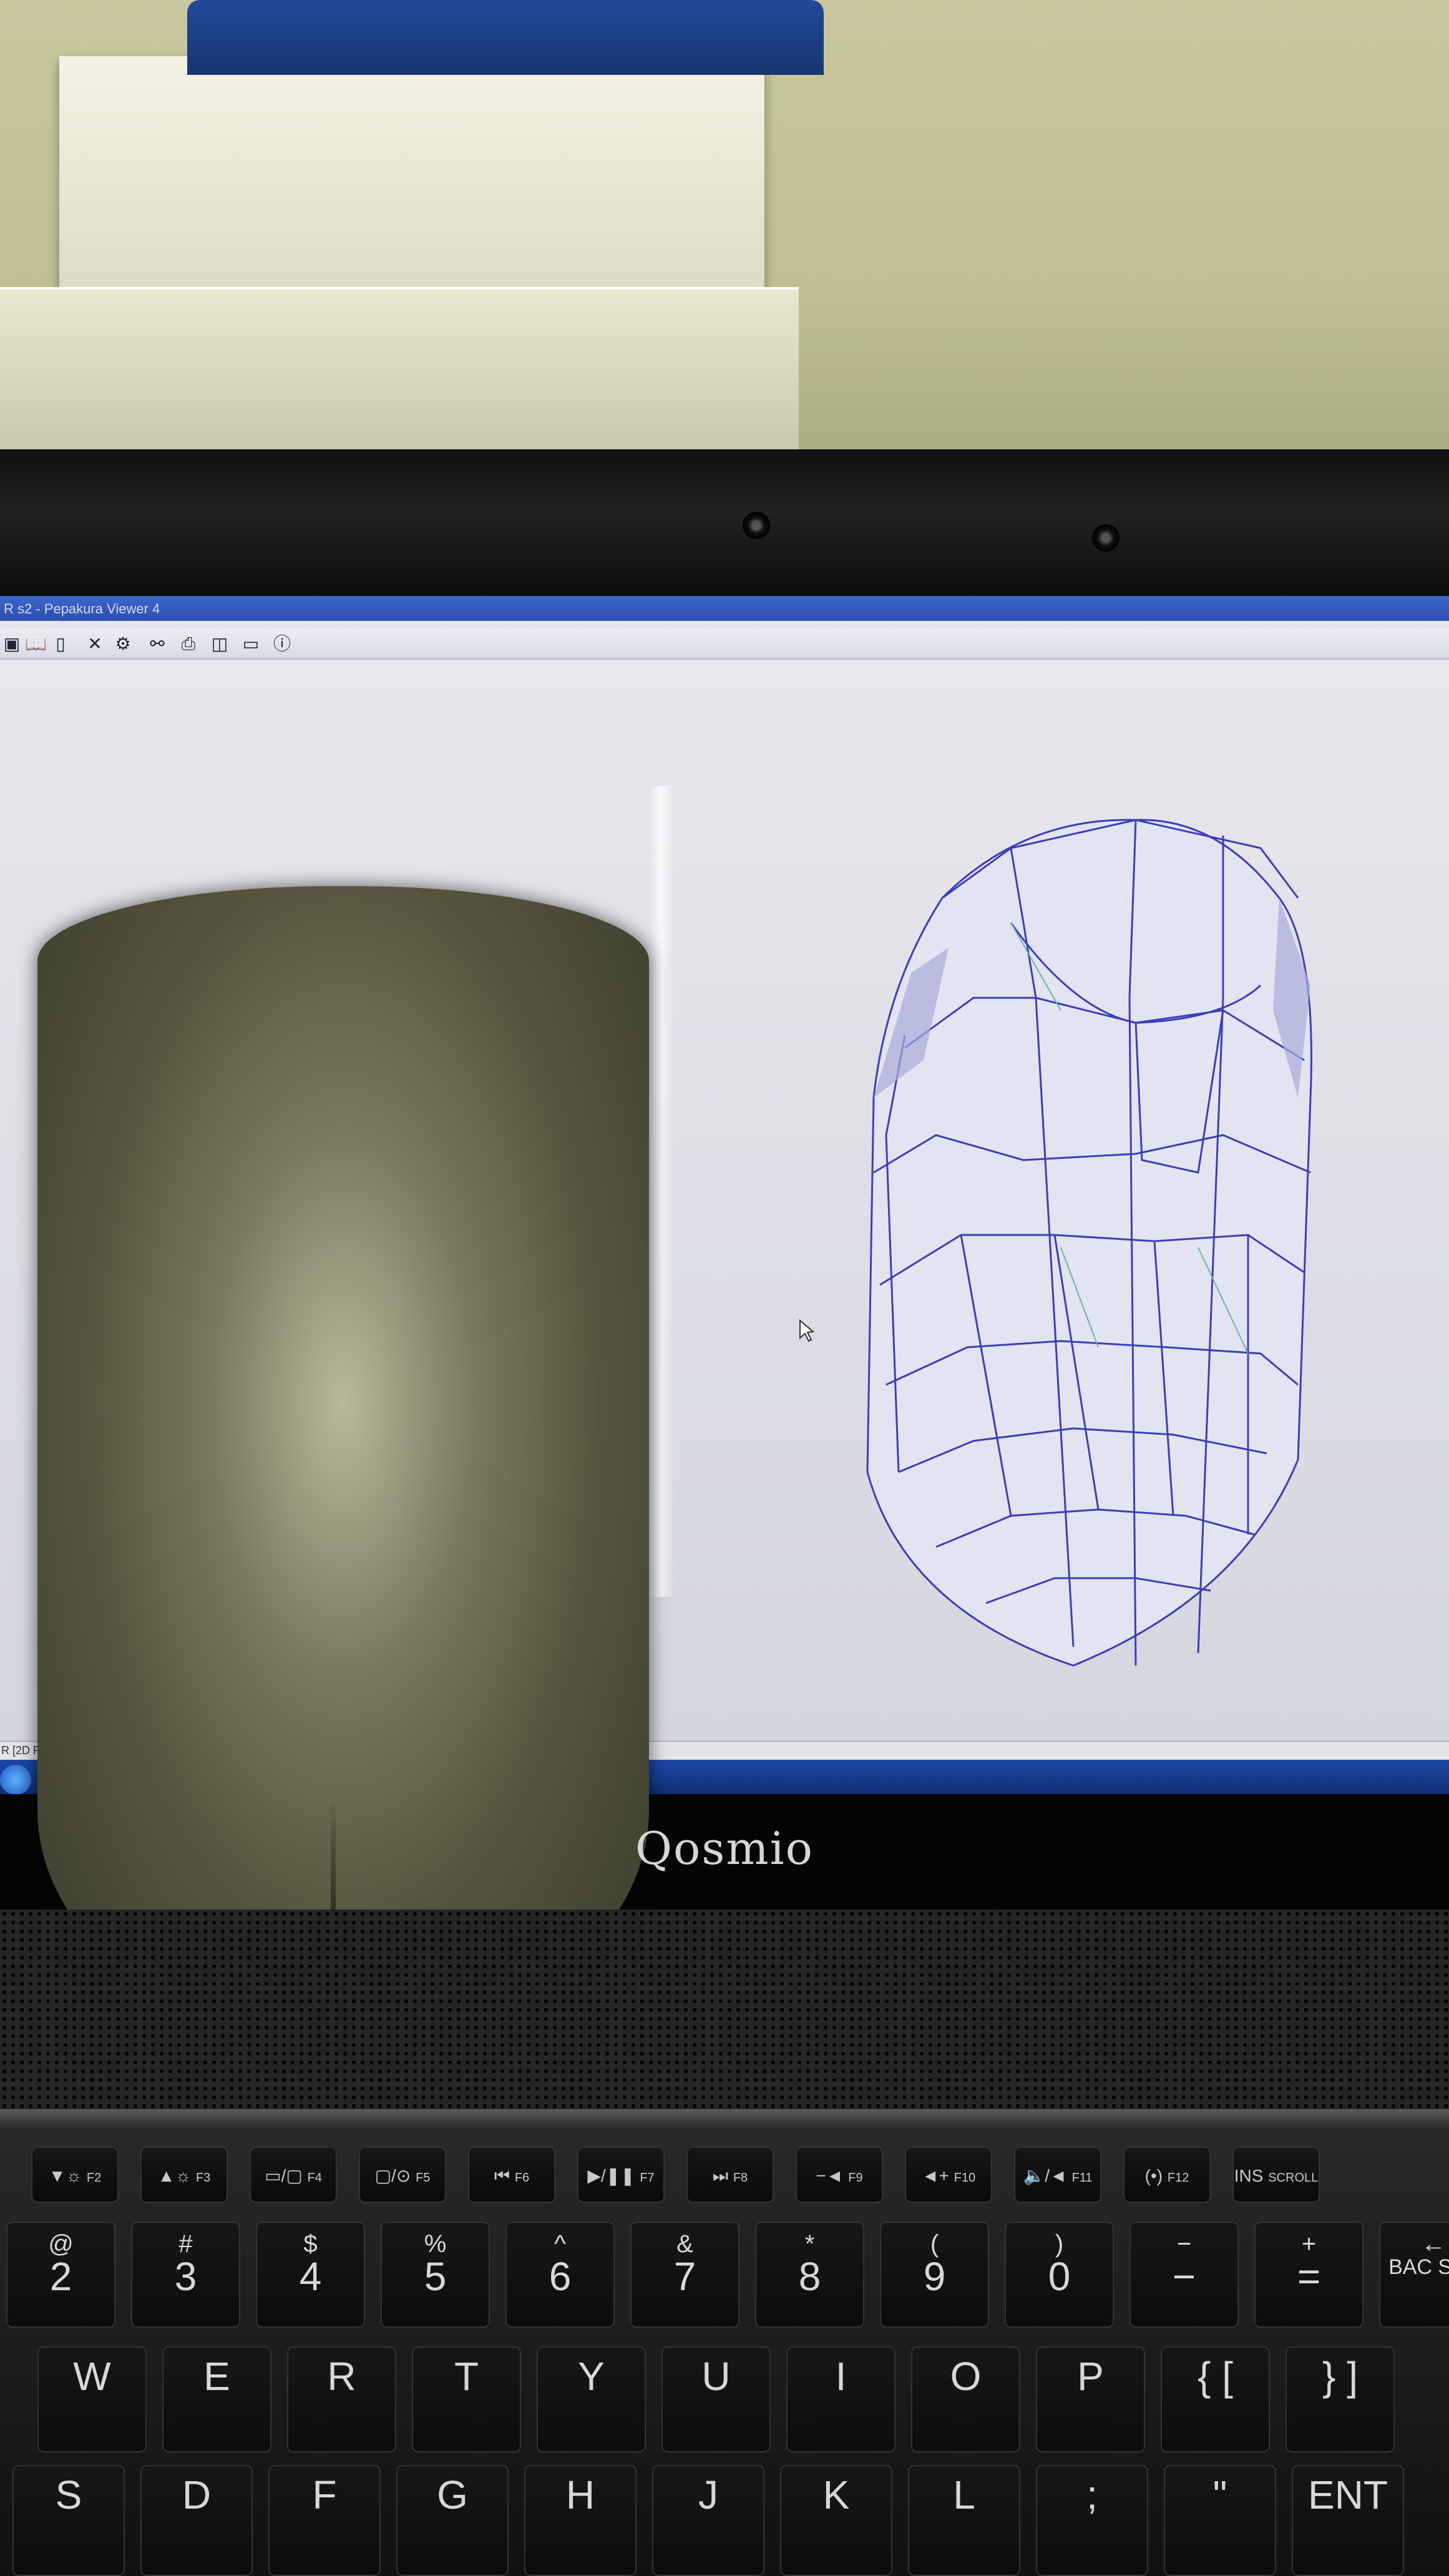  I want to click on key-6-number-row: * 8, so click(809, 2275).